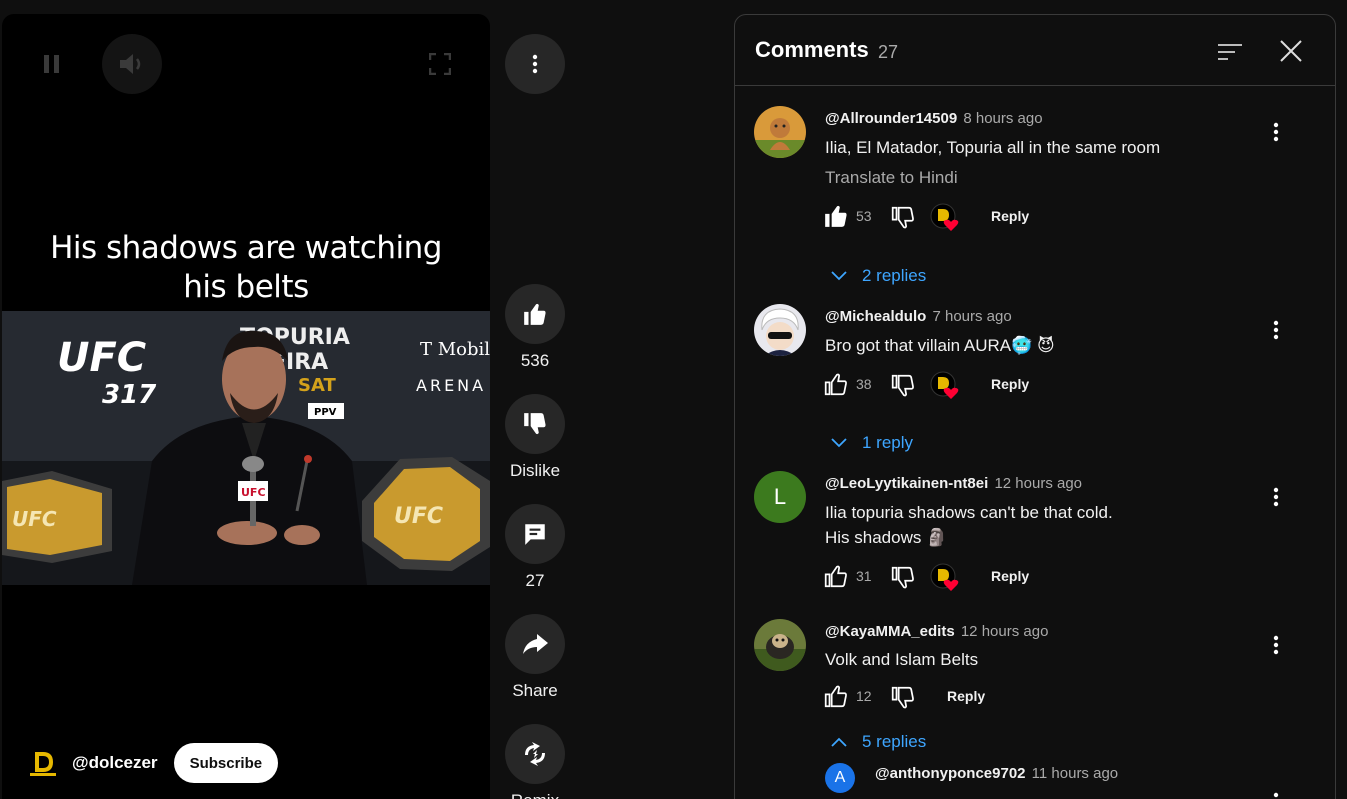 Image resolution: width=1347 pixels, height=799 pixels. What do you see at coordinates (101, 358) in the screenshot?
I see `ufc-logo-text: UFC` at bounding box center [101, 358].